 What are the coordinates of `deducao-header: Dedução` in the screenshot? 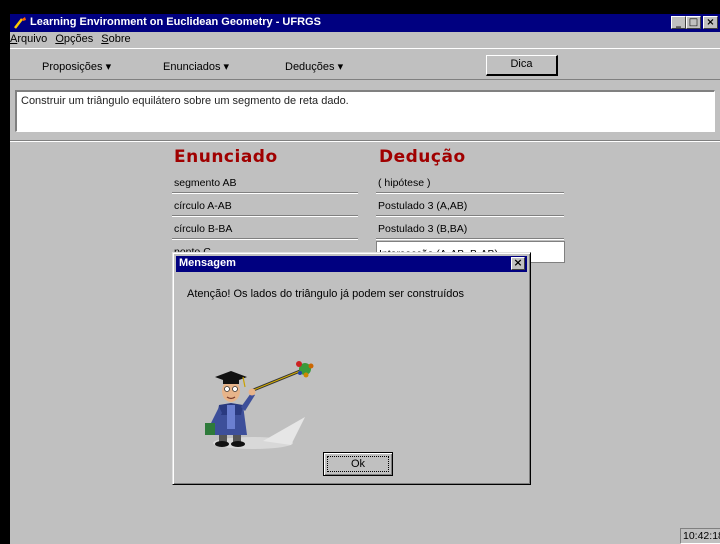 It's located at (422, 157).